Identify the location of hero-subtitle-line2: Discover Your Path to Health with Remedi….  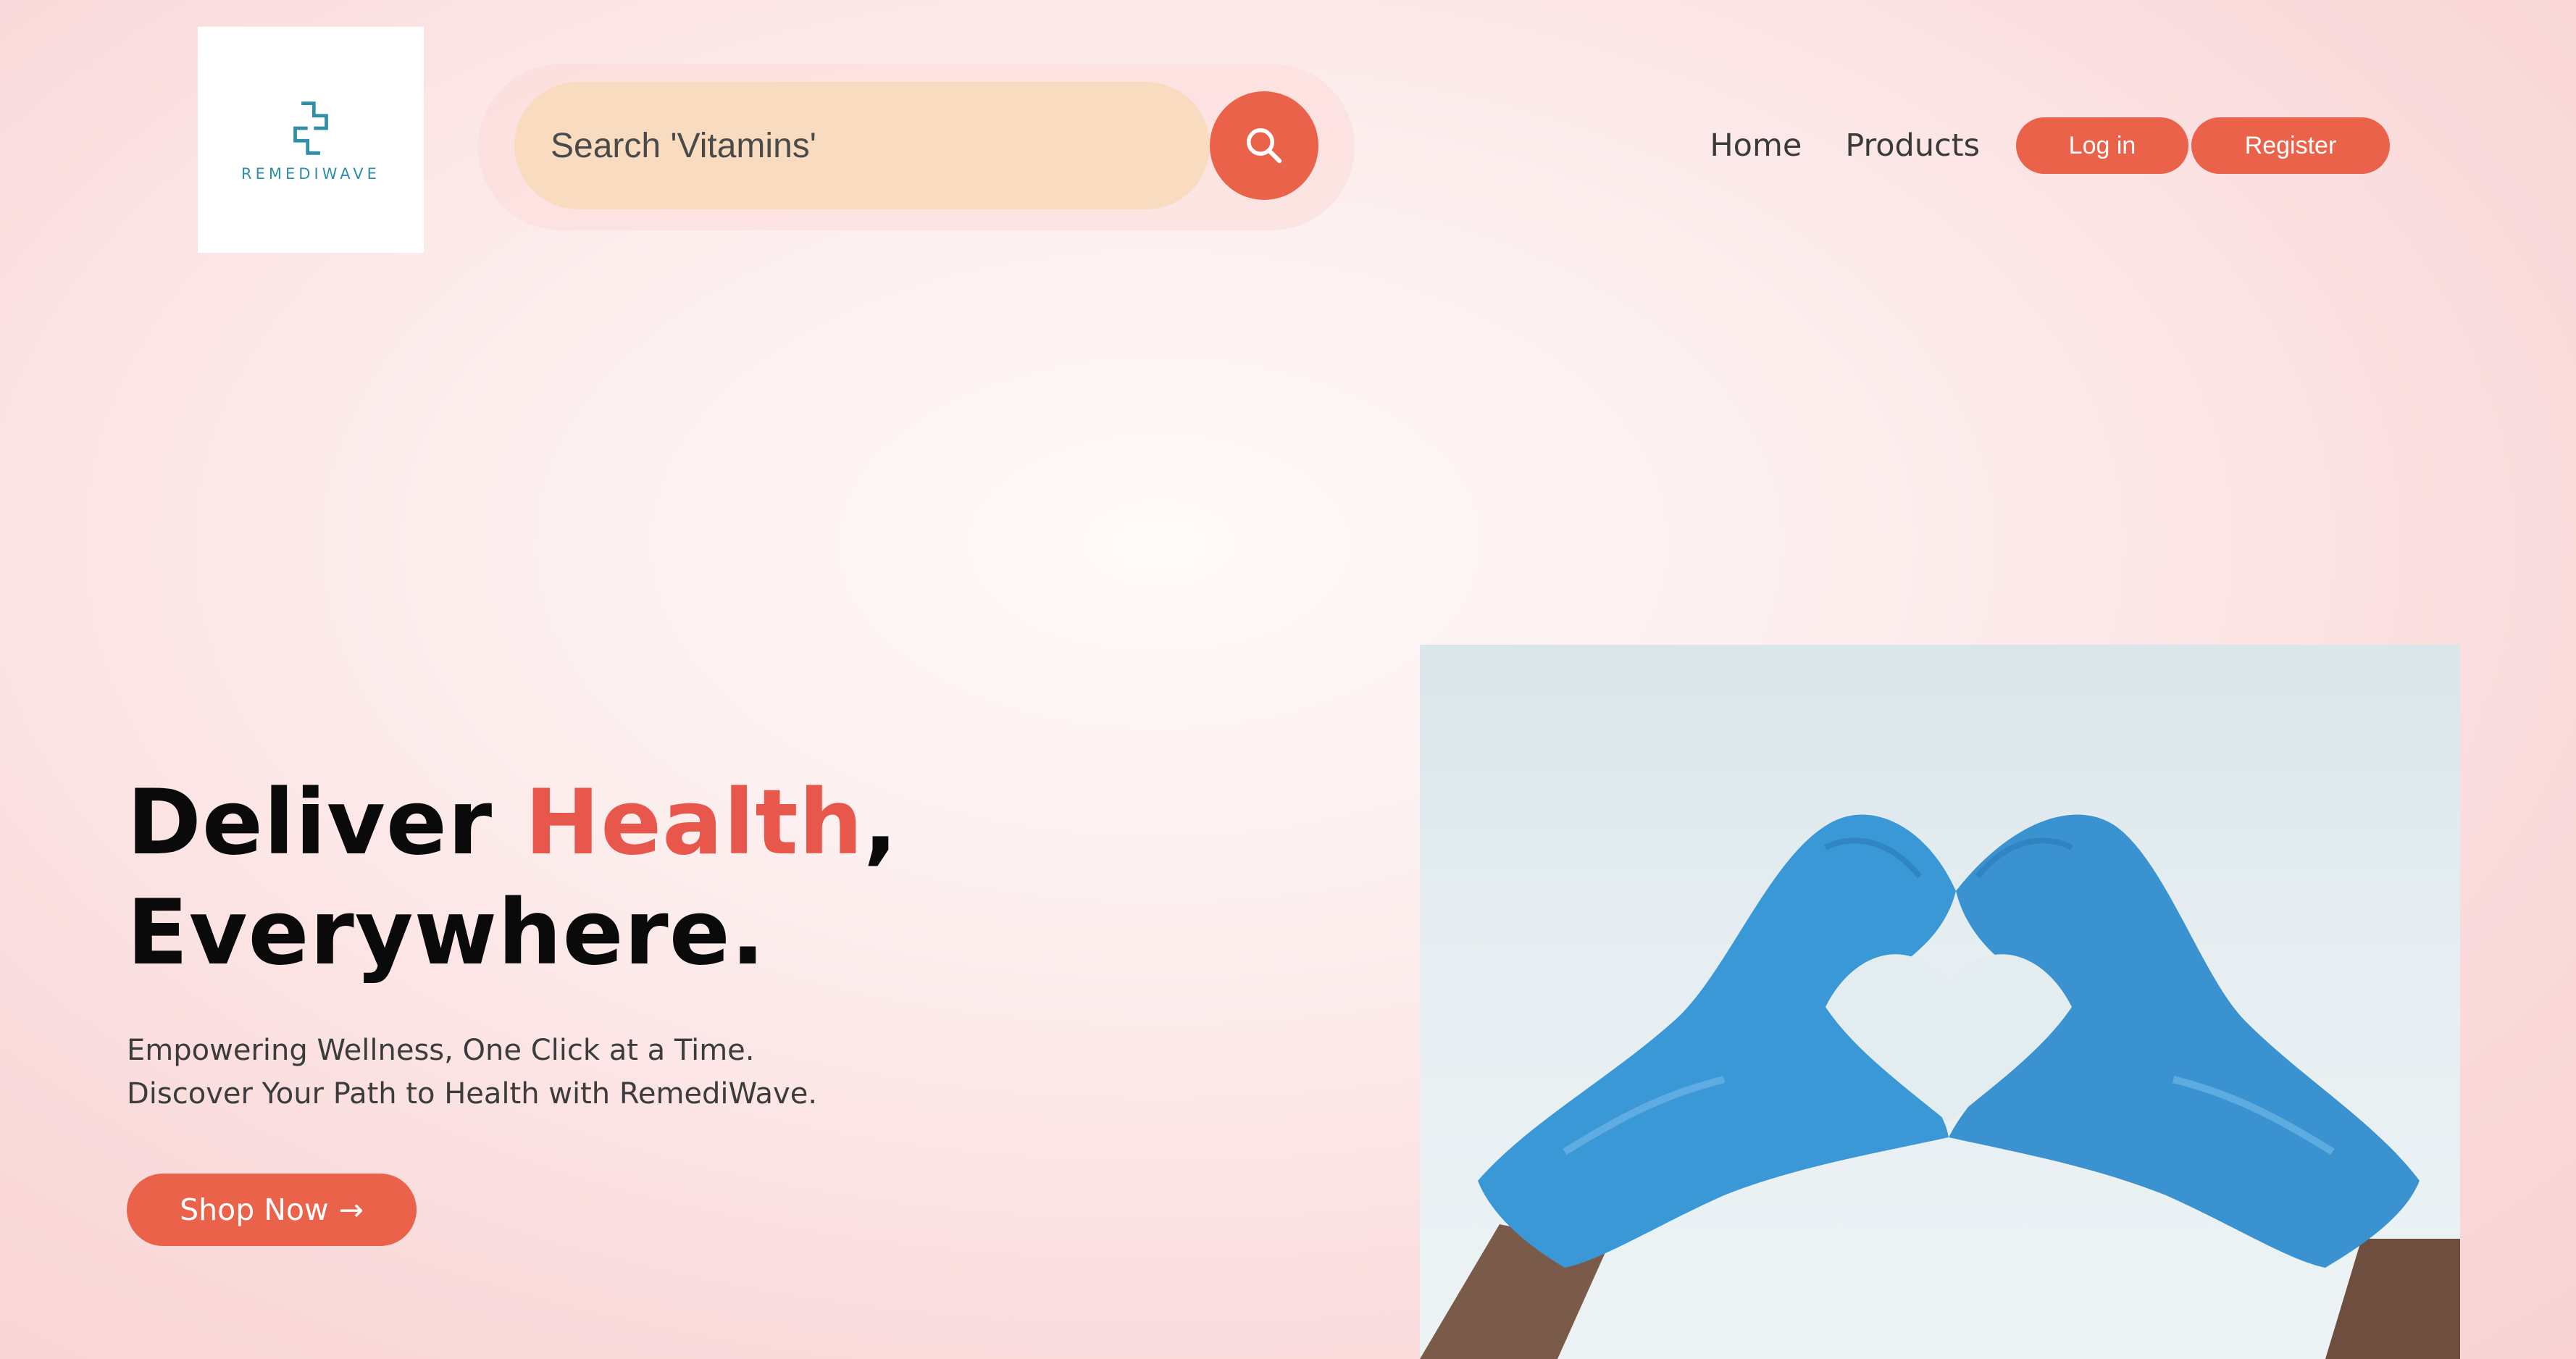
(472, 1094).